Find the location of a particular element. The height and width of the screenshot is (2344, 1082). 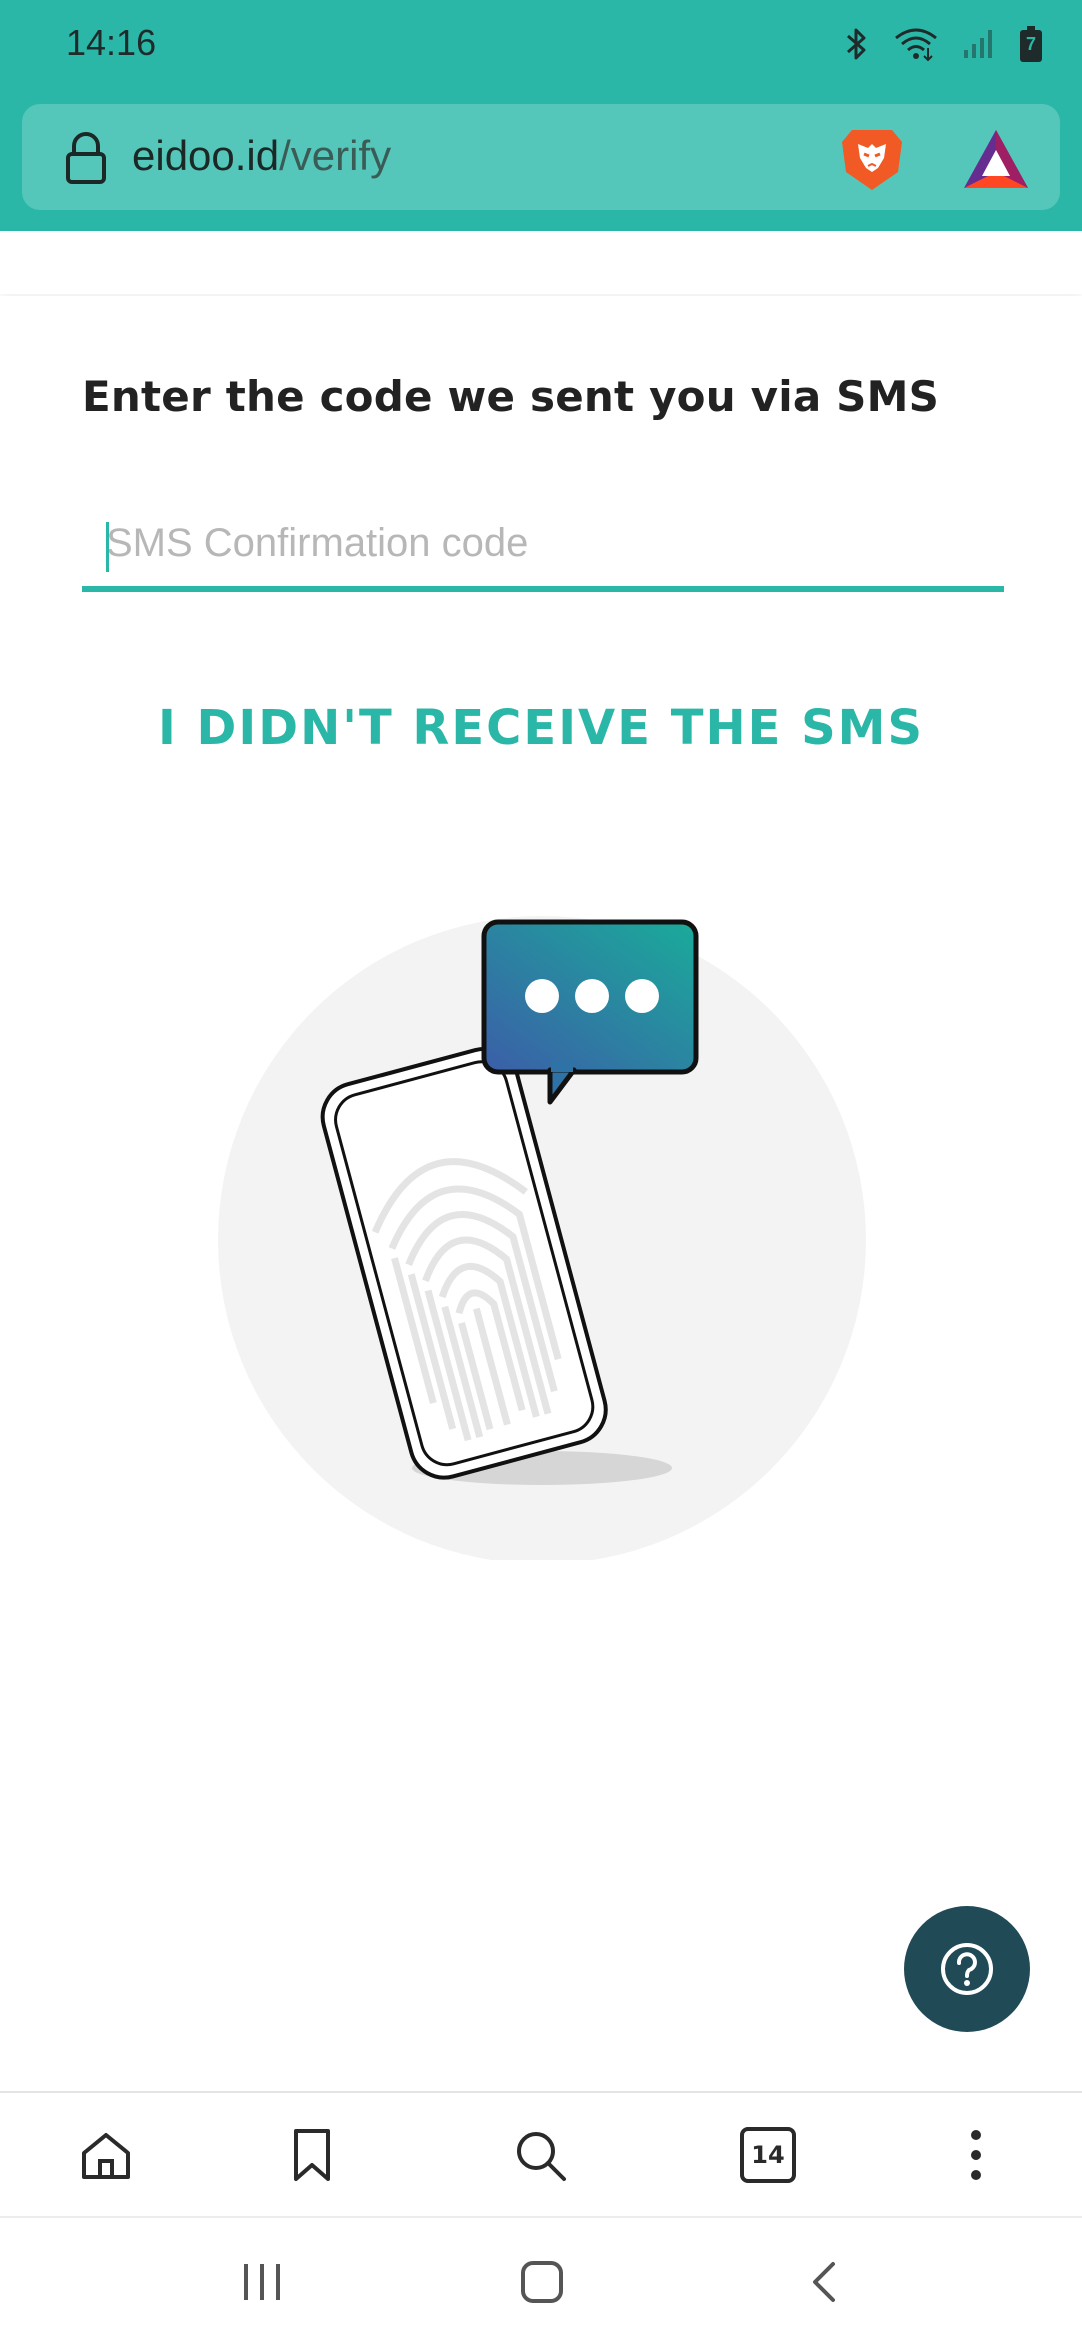

system-nav-bar is located at coordinates (541, 2280).